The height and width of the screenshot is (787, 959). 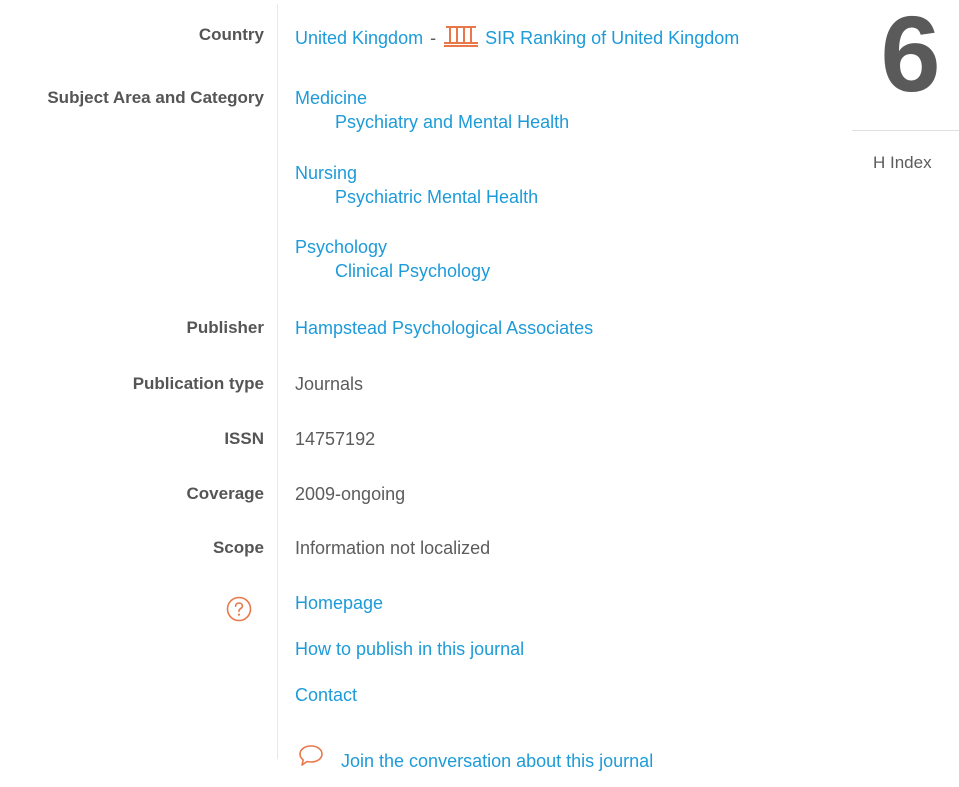 I want to click on h-index-label: H Index, so click(x=902, y=162).